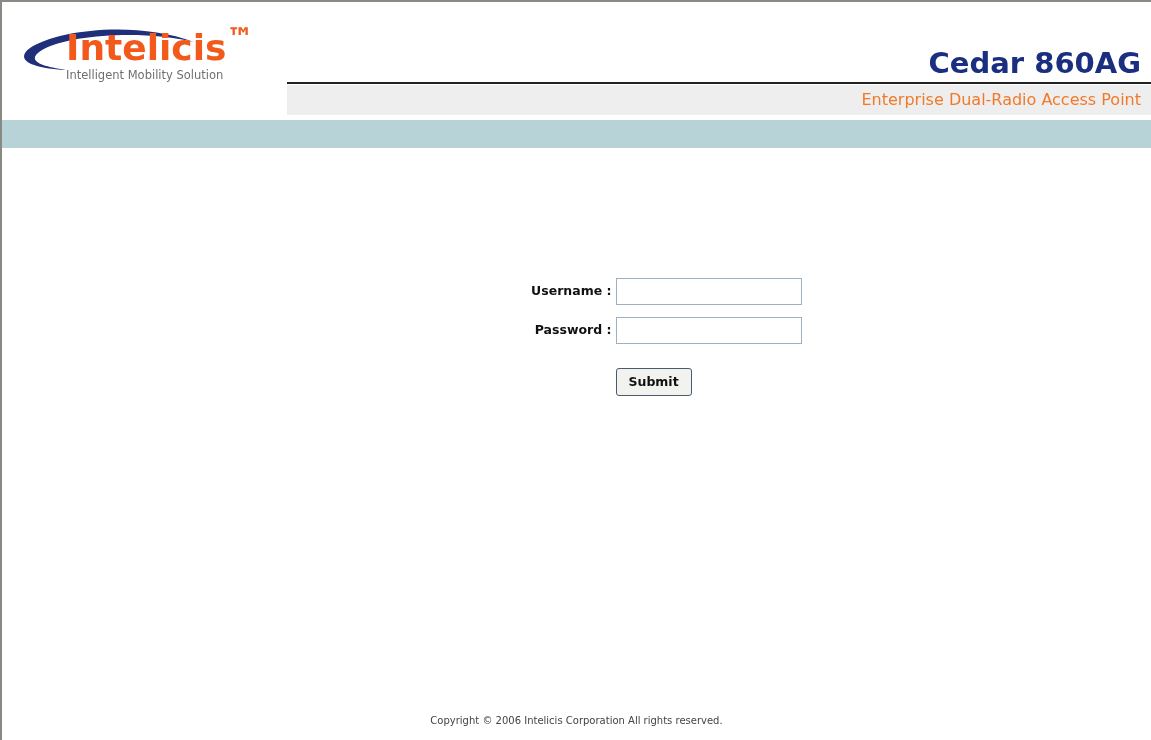 The width and height of the screenshot is (1151, 740). I want to click on field-label: Password :, so click(572, 330).